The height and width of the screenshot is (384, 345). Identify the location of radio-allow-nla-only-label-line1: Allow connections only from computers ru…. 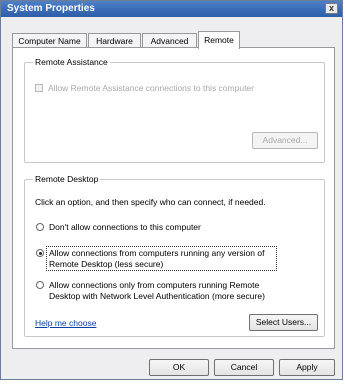
(154, 285).